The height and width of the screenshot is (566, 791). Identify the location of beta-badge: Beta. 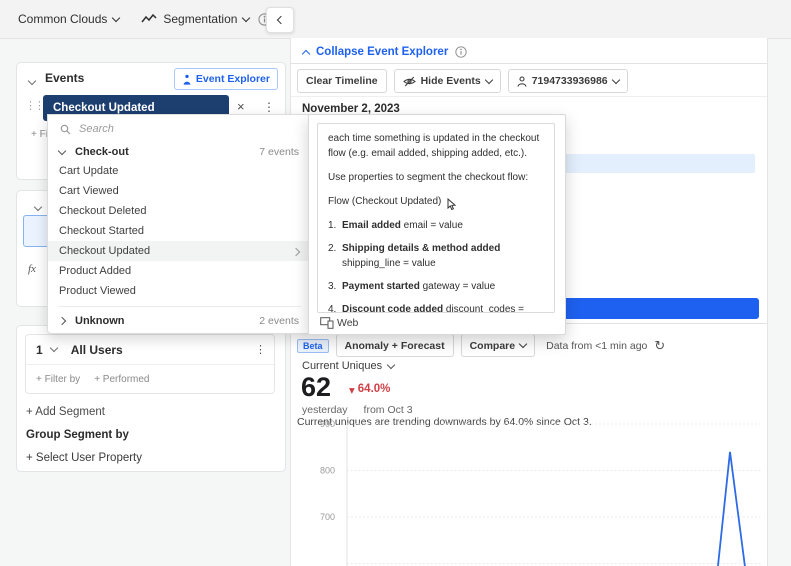
(313, 345).